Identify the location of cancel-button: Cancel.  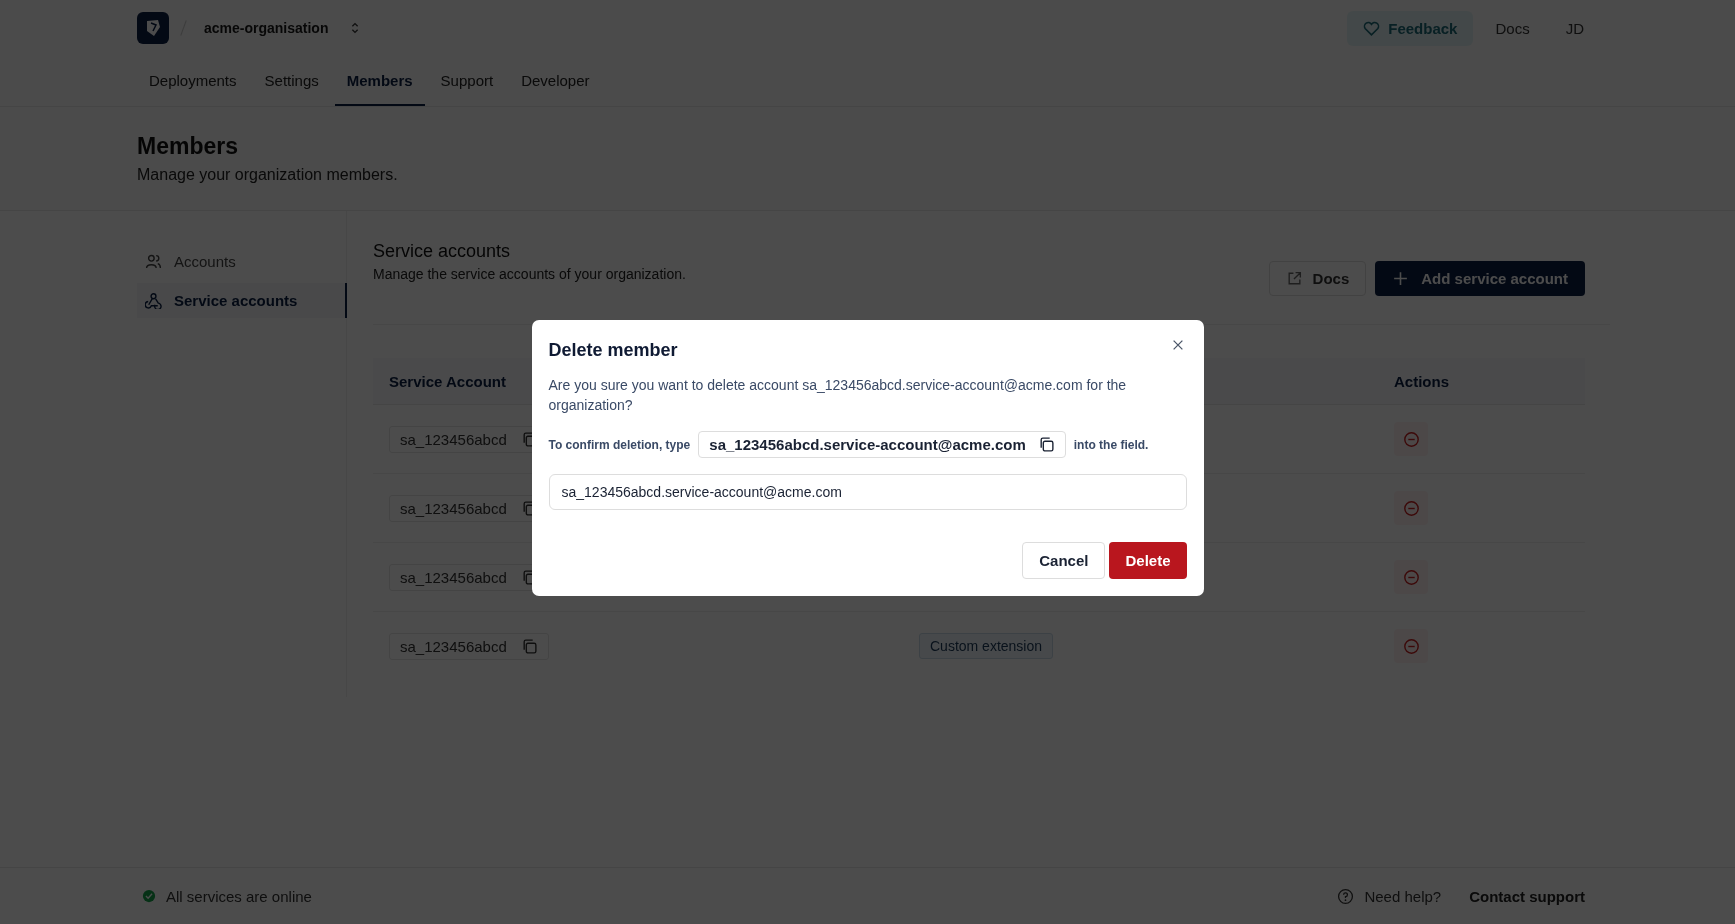
(1064, 560).